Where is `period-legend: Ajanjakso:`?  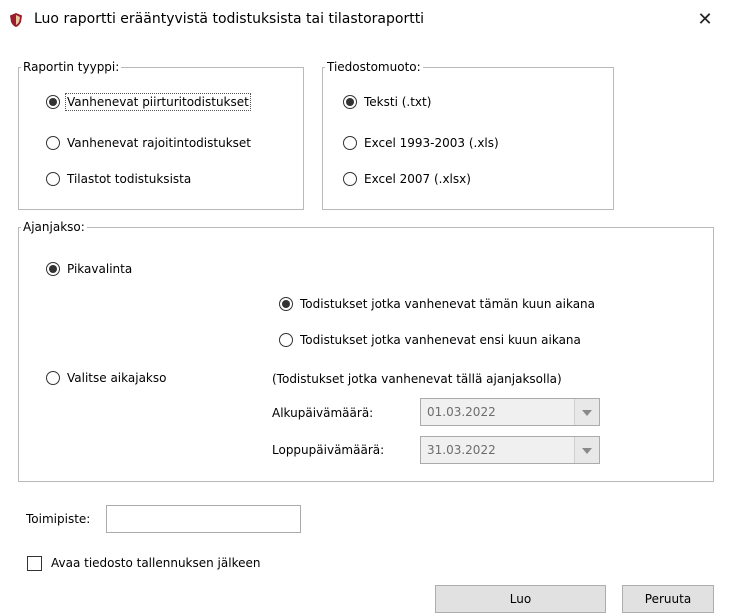 period-legend: Ajanjakso: is located at coordinates (54, 227).